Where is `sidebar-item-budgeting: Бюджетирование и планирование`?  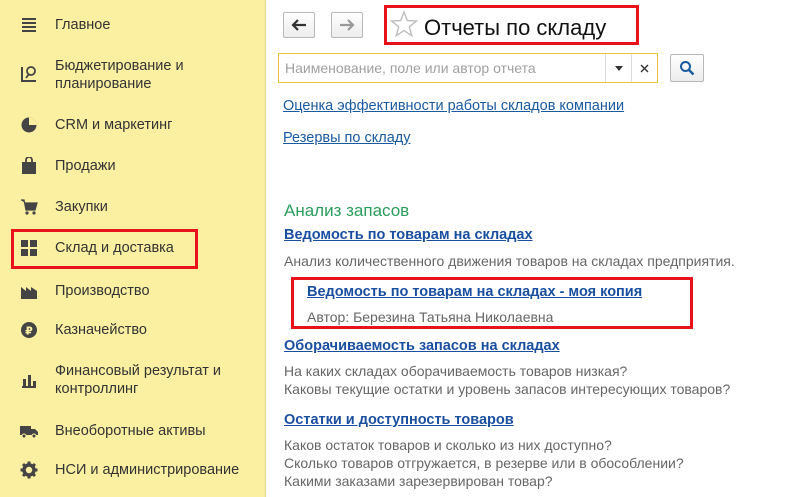
sidebar-item-budgeting: Бюджетирование и планирование is located at coordinates (133, 75).